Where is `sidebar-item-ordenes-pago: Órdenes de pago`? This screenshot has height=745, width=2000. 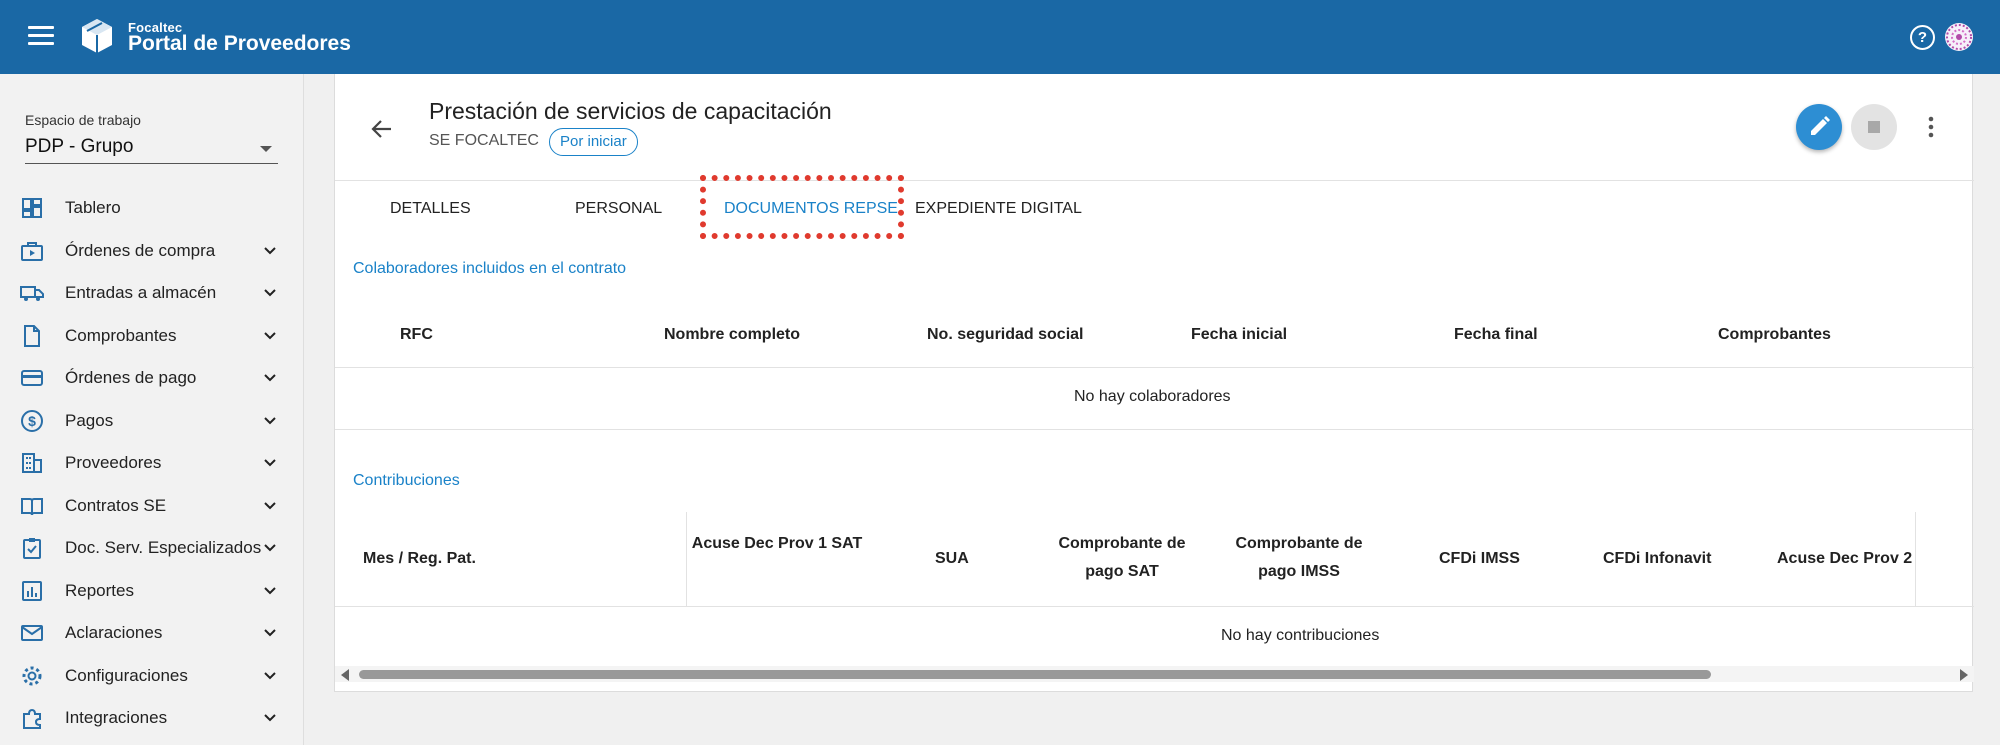 sidebar-item-ordenes-pago: Órdenes de pago is located at coordinates (150, 378).